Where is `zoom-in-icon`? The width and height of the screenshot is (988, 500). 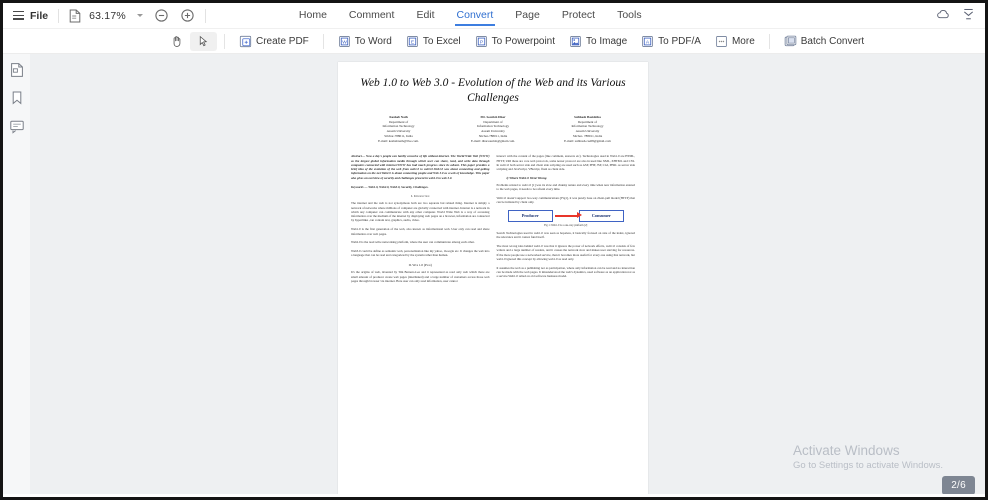 zoom-in-icon is located at coordinates (187, 15).